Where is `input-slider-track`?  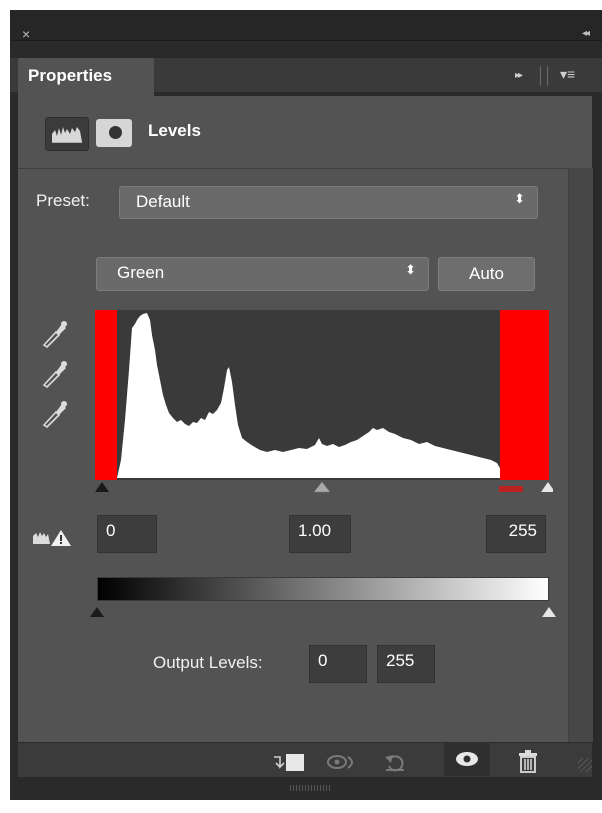 input-slider-track is located at coordinates (324, 487).